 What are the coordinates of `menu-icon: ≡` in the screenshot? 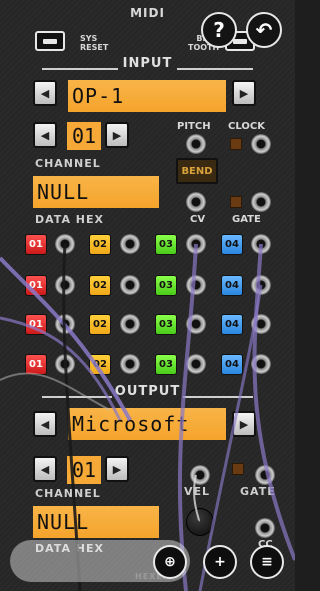 It's located at (267, 562).